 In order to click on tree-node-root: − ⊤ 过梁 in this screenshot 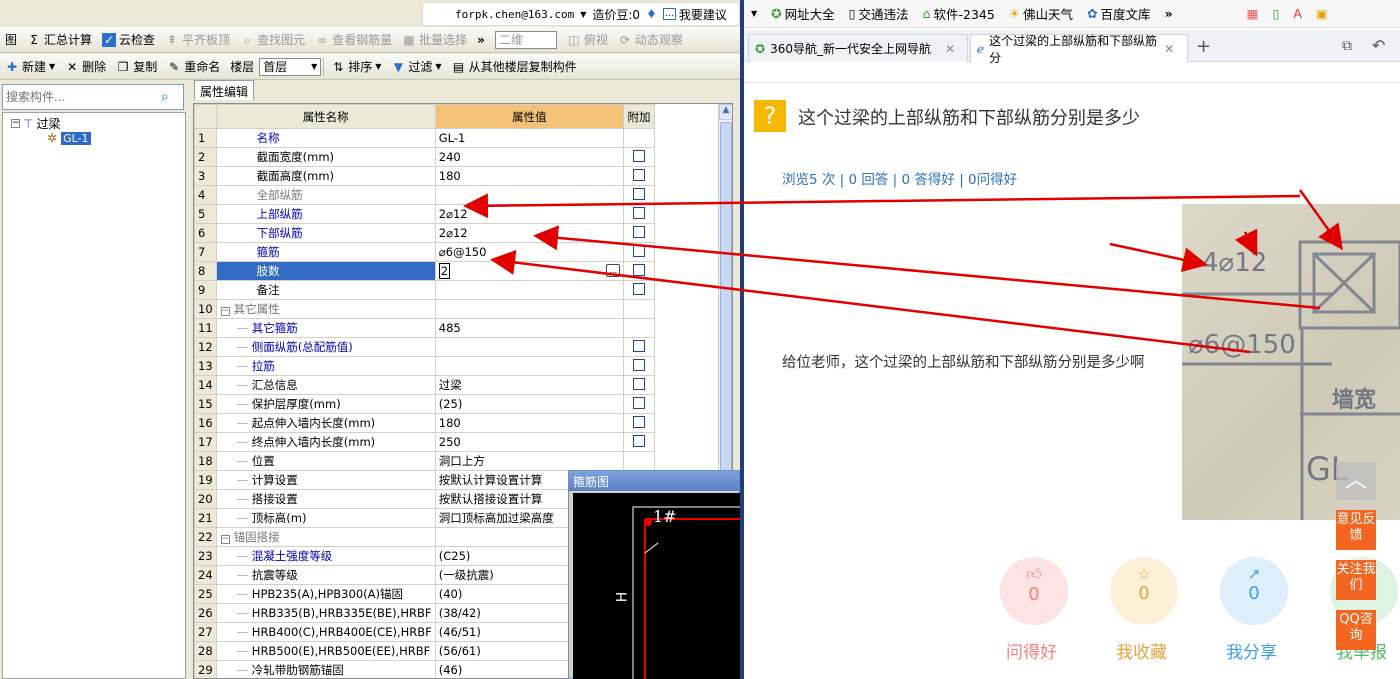, I will do `click(35, 123)`.